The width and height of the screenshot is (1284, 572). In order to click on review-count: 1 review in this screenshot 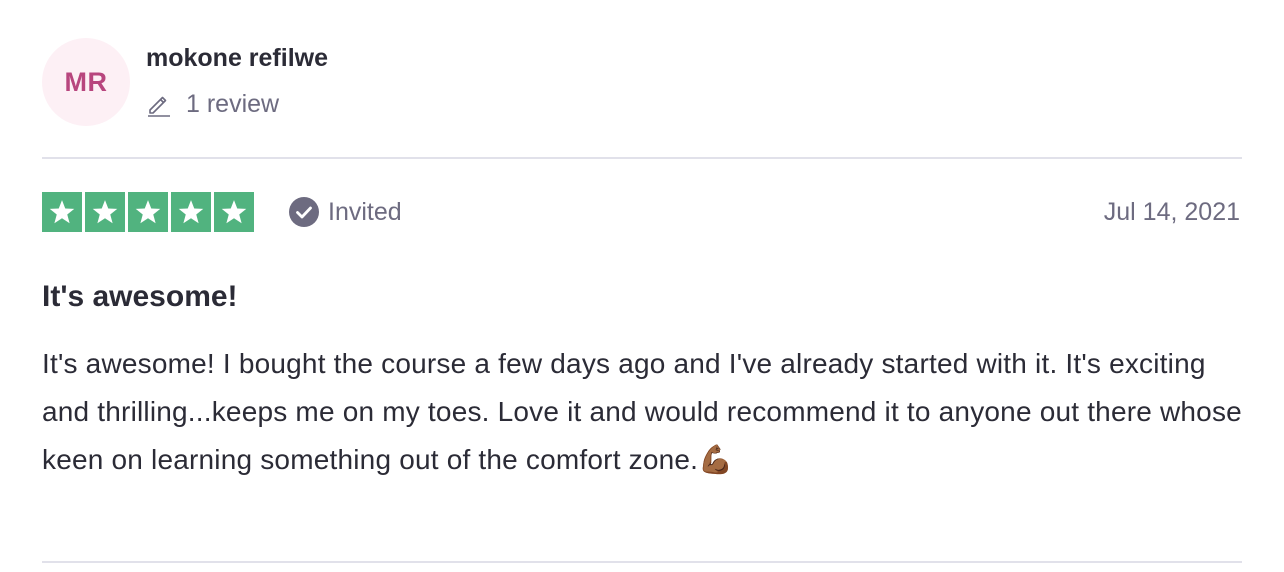, I will do `click(237, 104)`.